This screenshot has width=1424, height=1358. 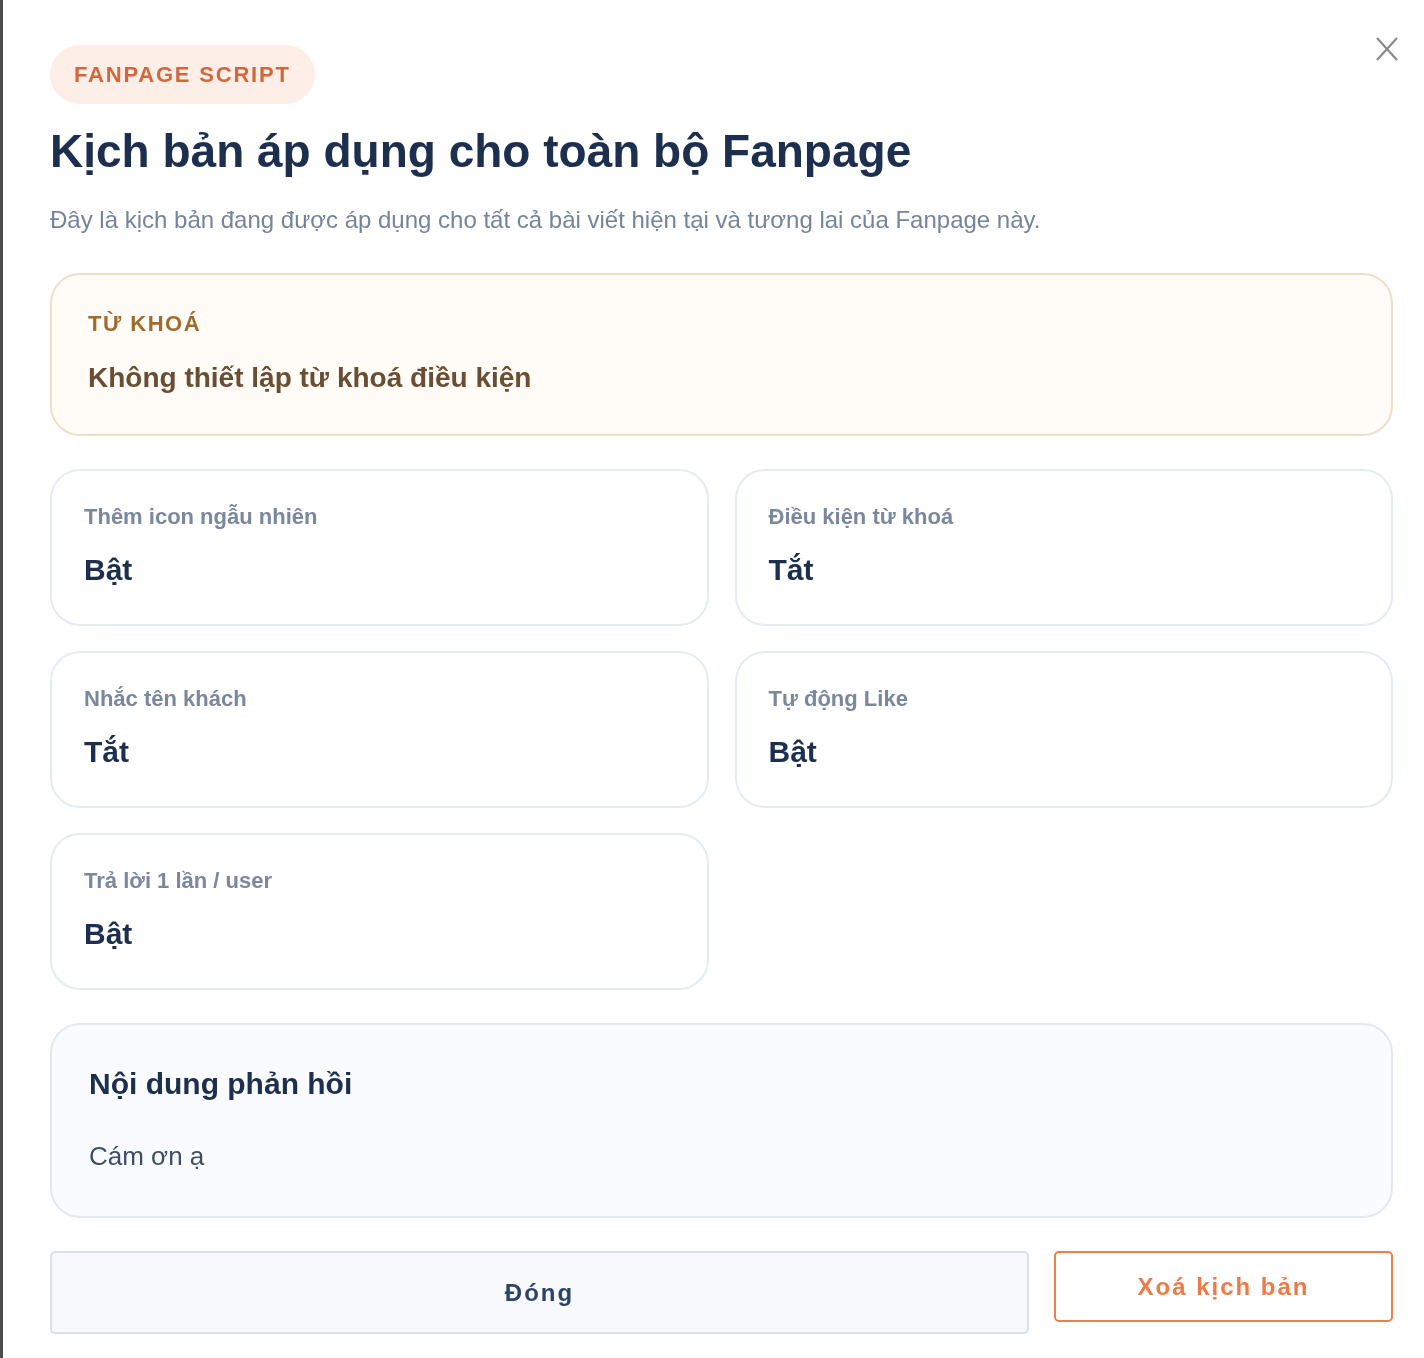 What do you see at coordinates (166, 699) in the screenshot?
I see `setting-label: Nhắc tên khách` at bounding box center [166, 699].